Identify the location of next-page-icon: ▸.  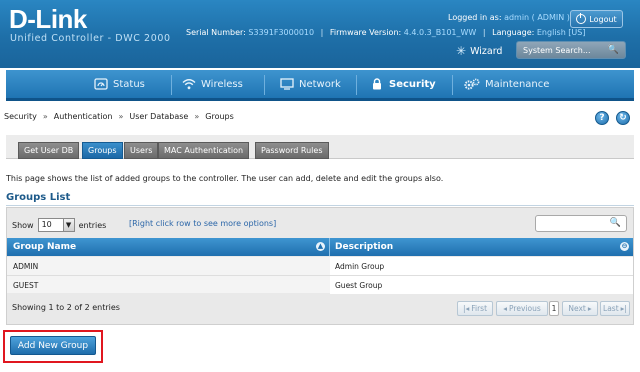
(589, 308).